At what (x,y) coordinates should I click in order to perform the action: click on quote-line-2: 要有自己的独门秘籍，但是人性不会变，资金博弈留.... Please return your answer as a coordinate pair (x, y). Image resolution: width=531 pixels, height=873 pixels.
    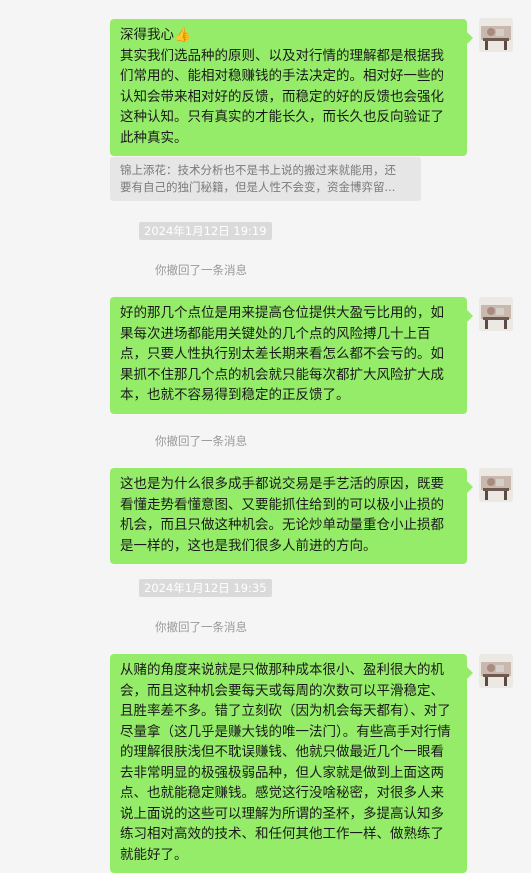
    Looking at the image, I should click on (258, 187).